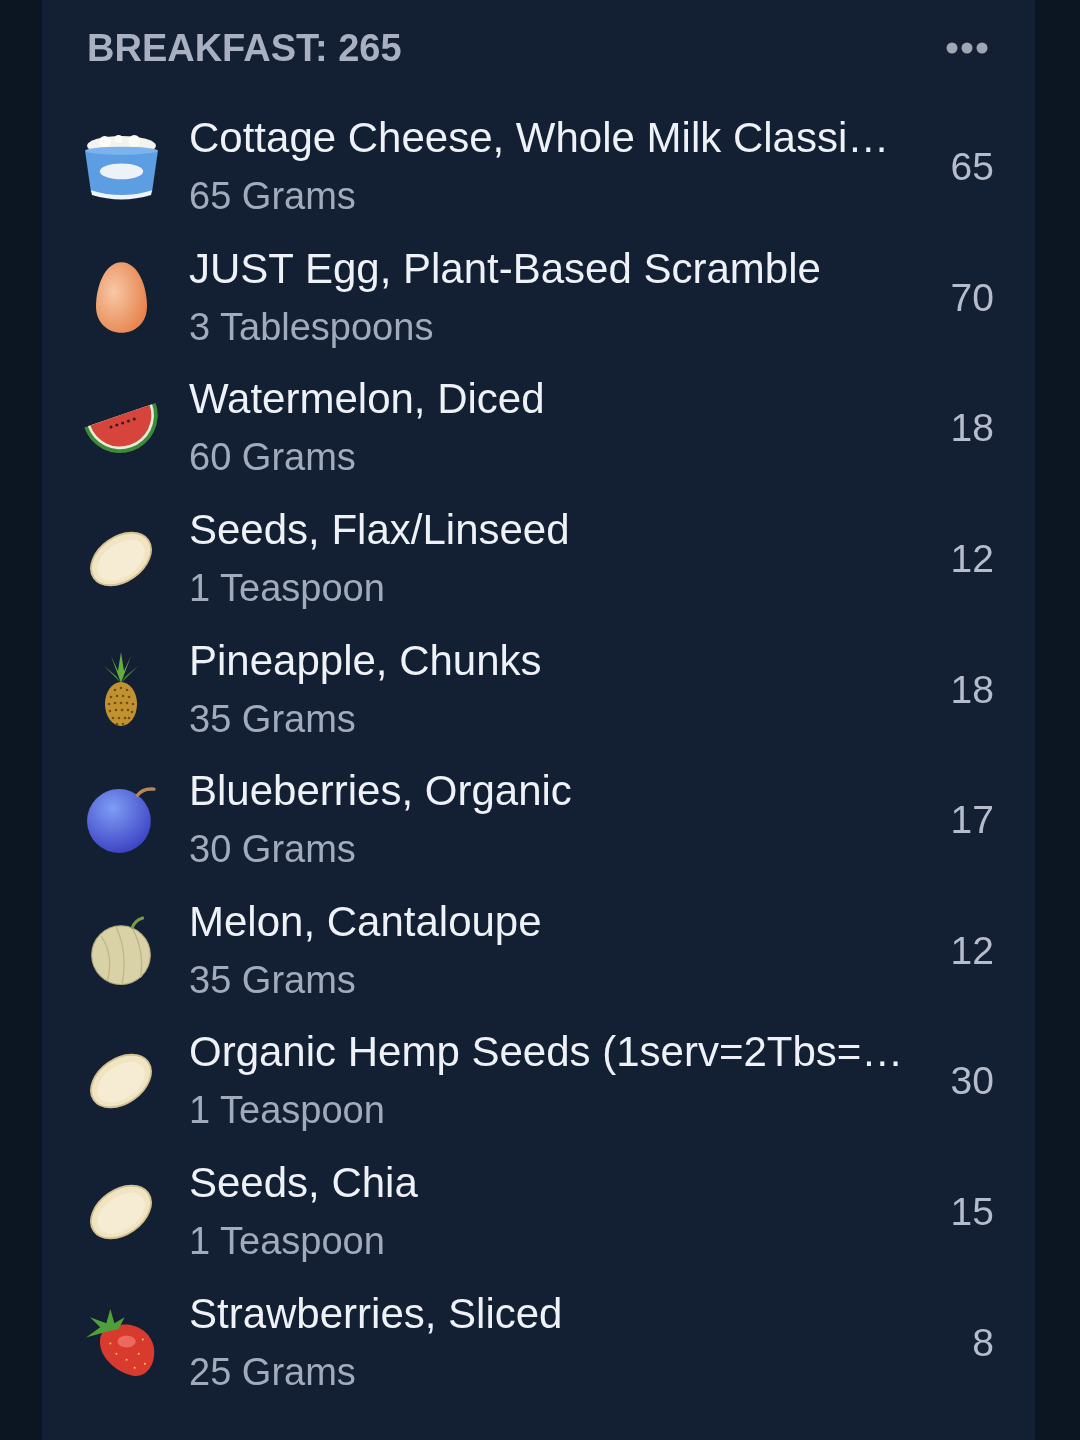 The width and height of the screenshot is (1080, 1440). What do you see at coordinates (967, 48) in the screenshot?
I see `more-icon` at bounding box center [967, 48].